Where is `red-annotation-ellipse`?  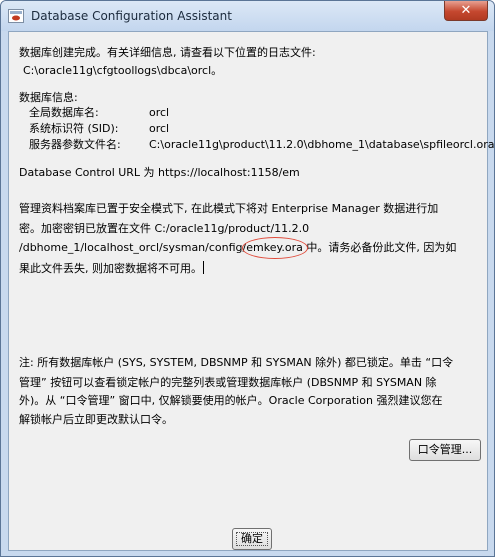
red-annotation-ellipse is located at coordinates (275, 248).